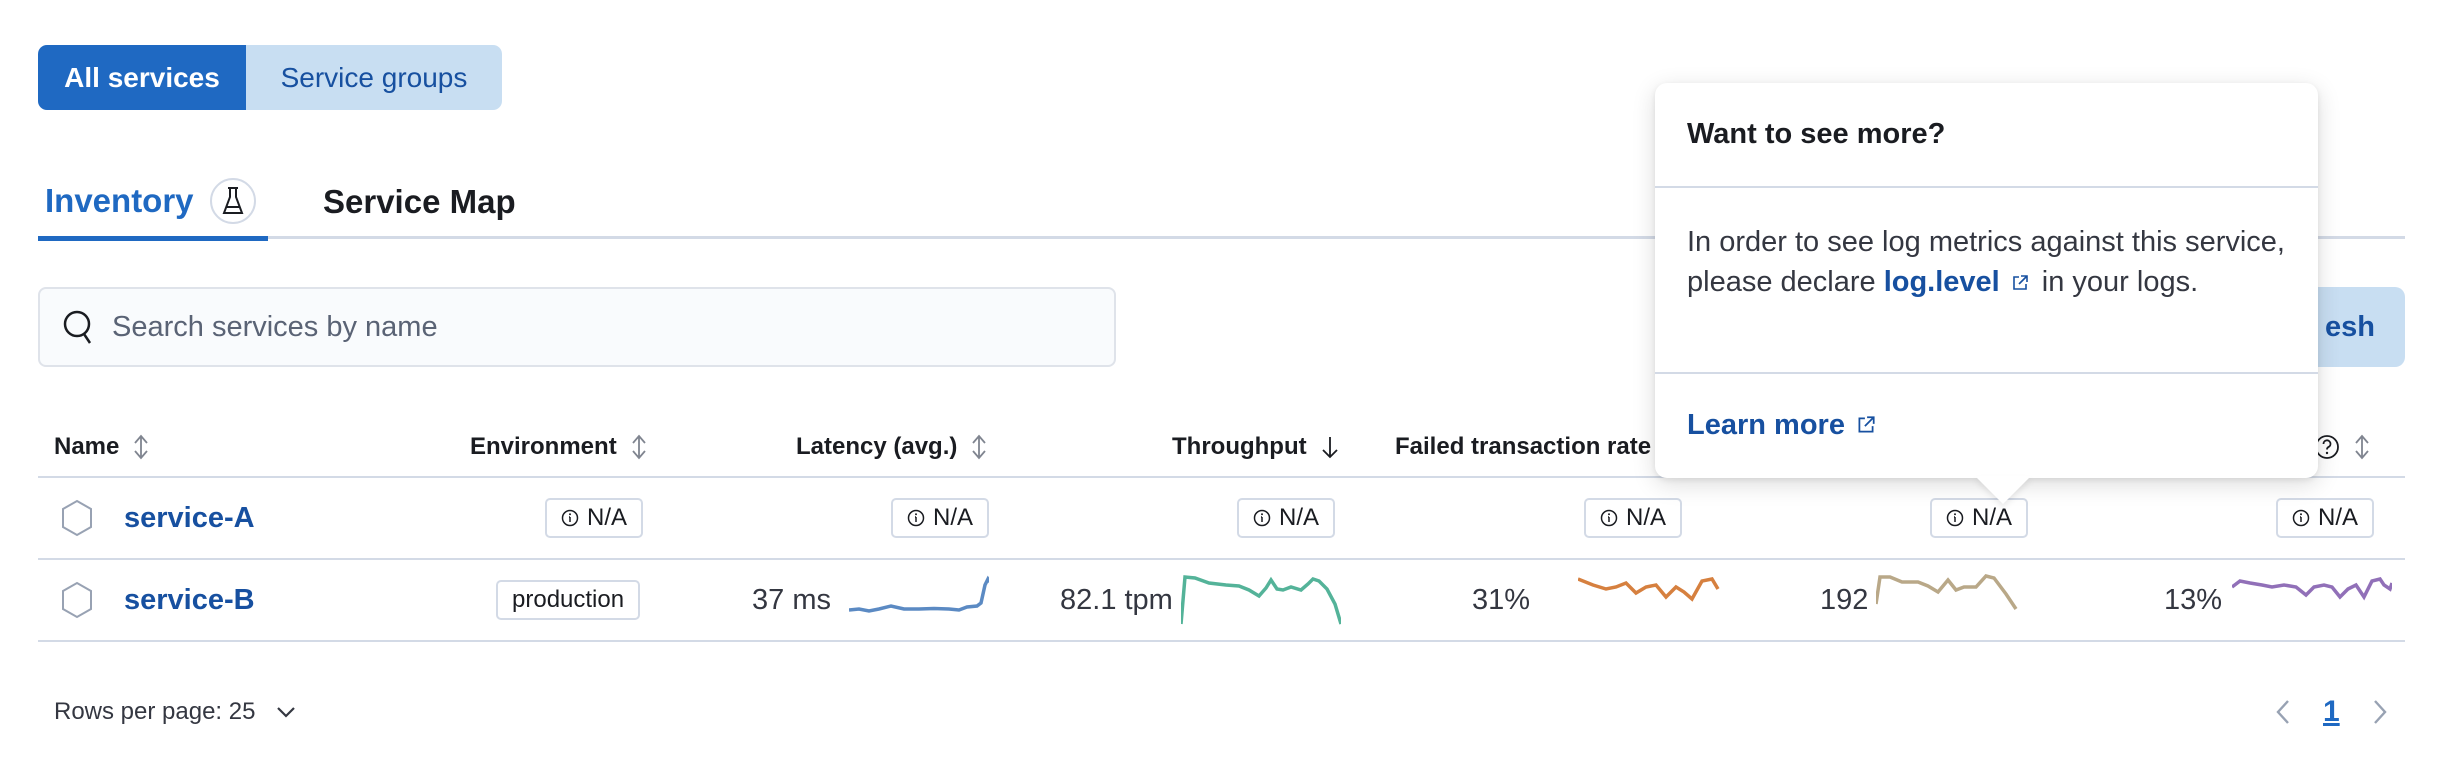 The height and width of the screenshot is (762, 2444). I want to click on failed-rate-cell: N/A, so click(1633, 518).